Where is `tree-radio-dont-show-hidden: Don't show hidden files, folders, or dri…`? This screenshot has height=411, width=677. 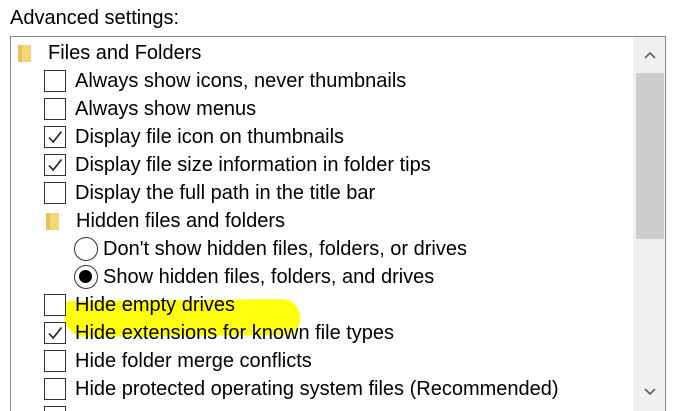
tree-radio-dont-show-hidden: Don't show hidden files, folders, or dri… is located at coordinates (270, 249).